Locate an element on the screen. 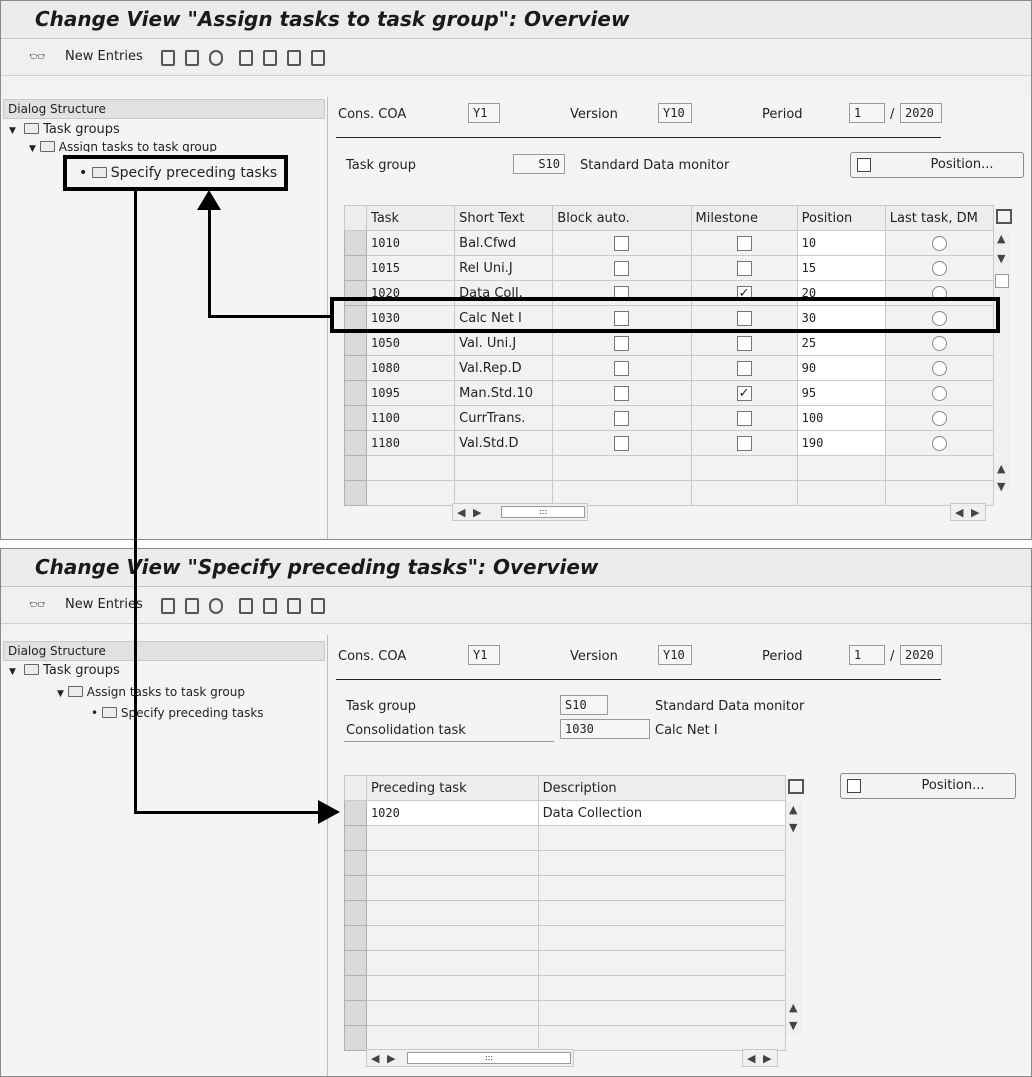  preceding-vscroll: ▲ ▼ ▲ ▼ is located at coordinates (794, 918).